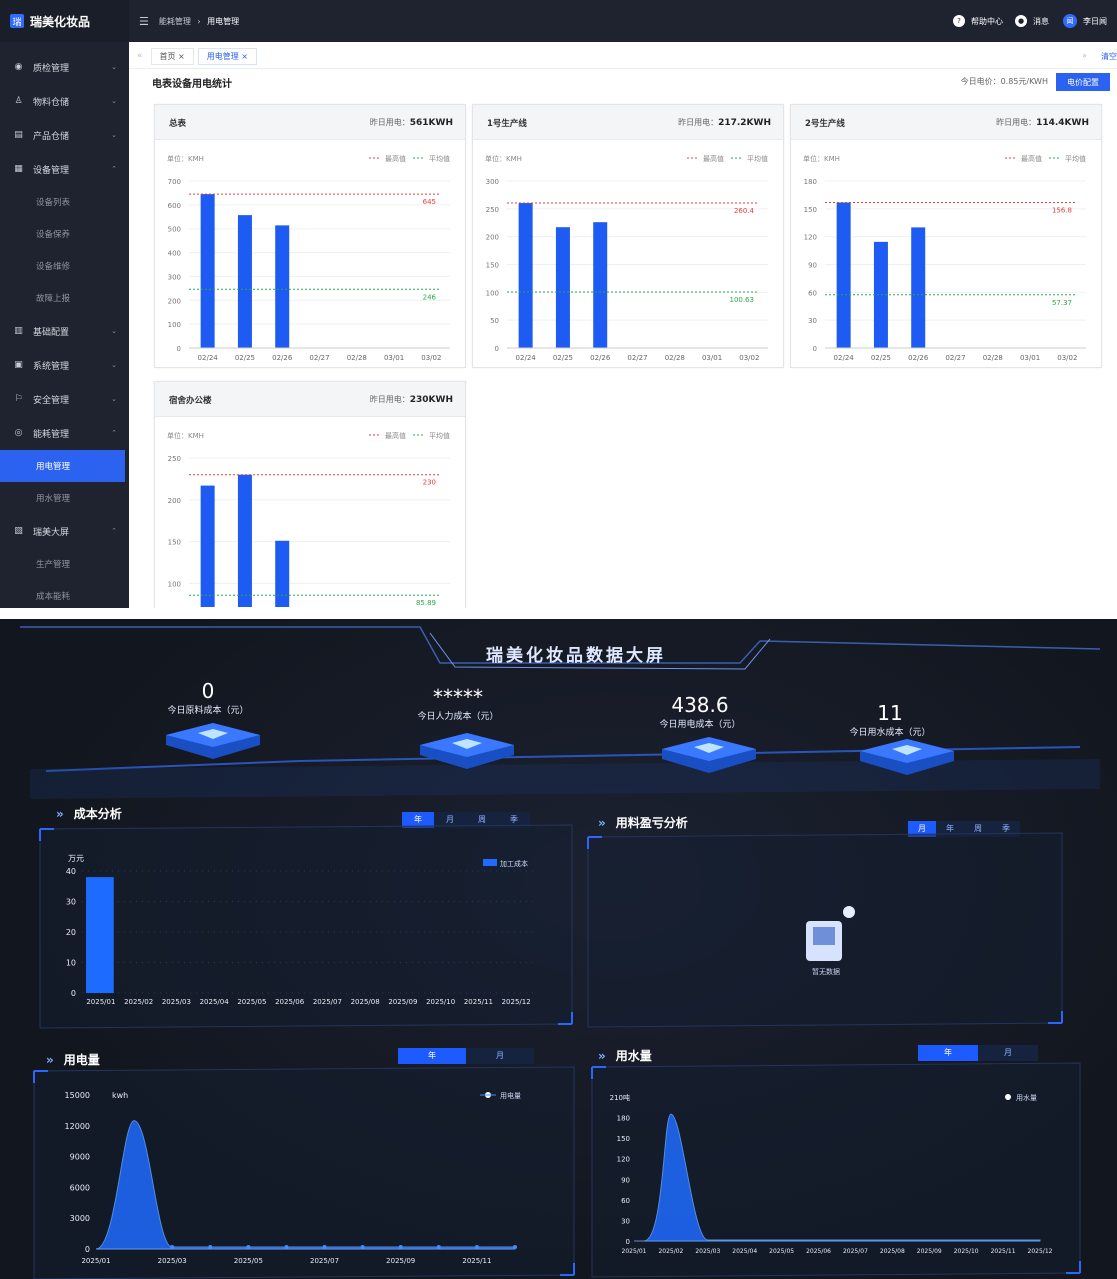 This screenshot has width=1117, height=1279. What do you see at coordinates (17, 21) in the screenshot?
I see `logo-mark: 瑞` at bounding box center [17, 21].